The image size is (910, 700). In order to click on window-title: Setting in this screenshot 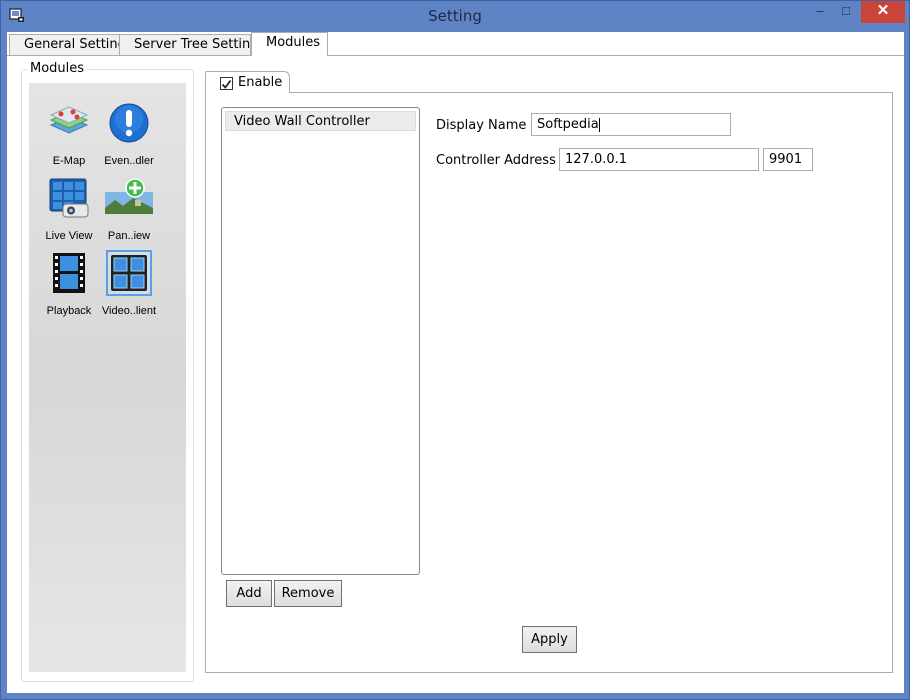, I will do `click(455, 16)`.